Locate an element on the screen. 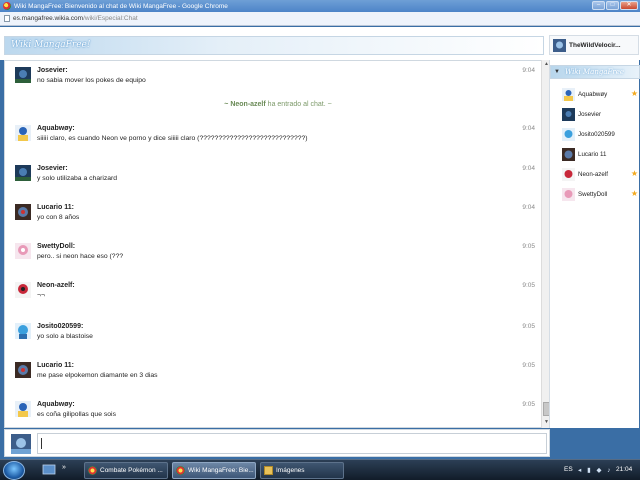 This screenshot has width=640, height=480. page-icon is located at coordinates (7, 18).